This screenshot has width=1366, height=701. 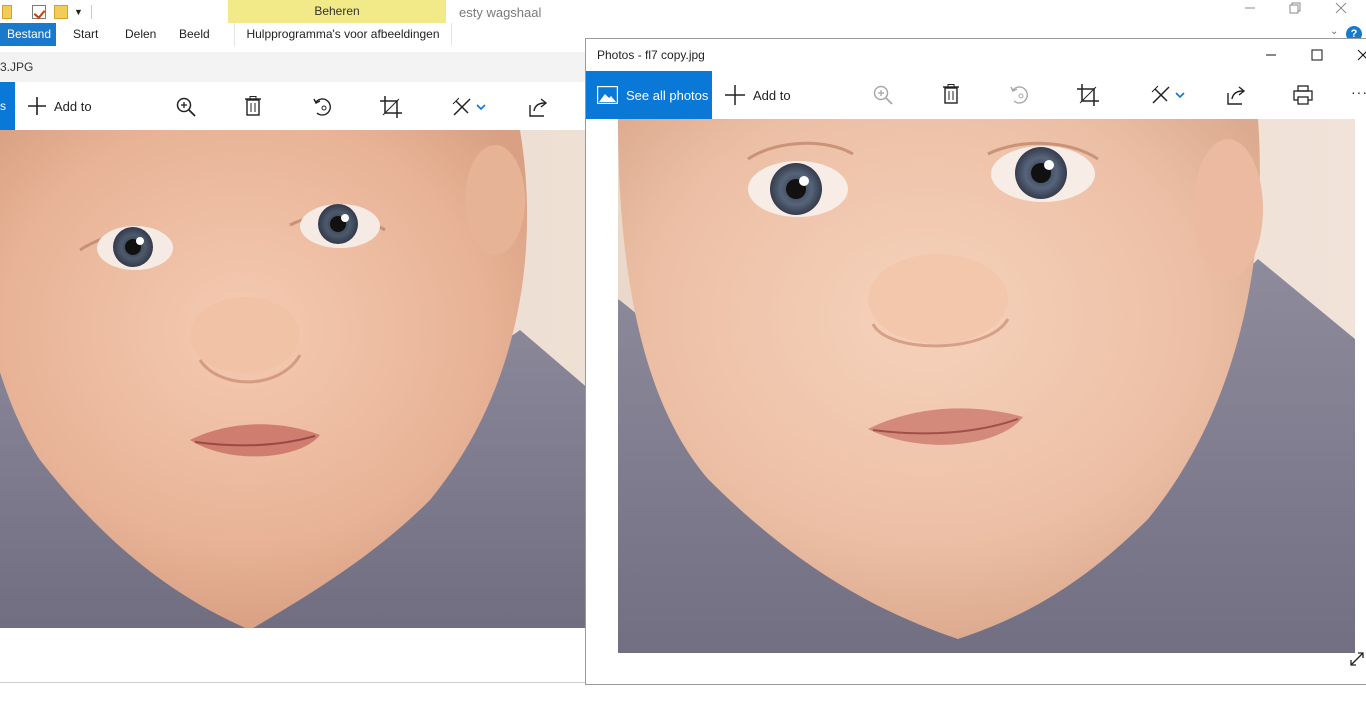 I want to click on customize-dropdown-icon: ▼, so click(x=78, y=12).